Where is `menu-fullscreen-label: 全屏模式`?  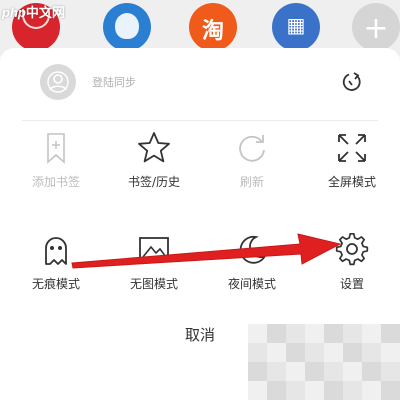
menu-fullscreen-label: 全屏模式 is located at coordinates (351, 182).